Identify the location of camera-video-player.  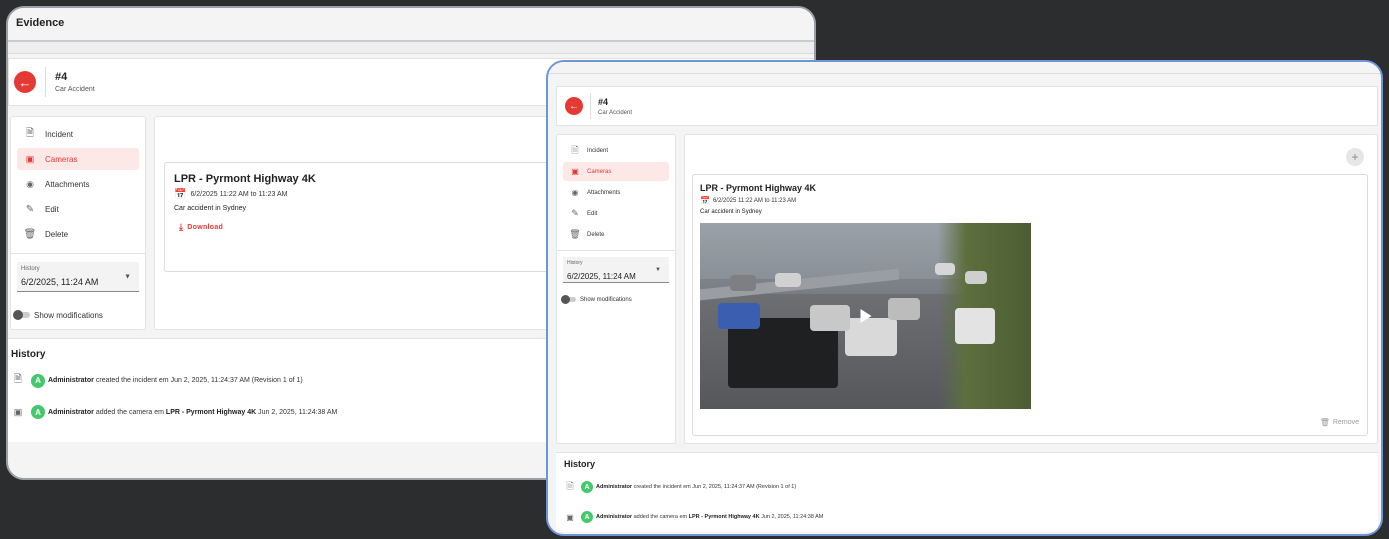
(865, 316).